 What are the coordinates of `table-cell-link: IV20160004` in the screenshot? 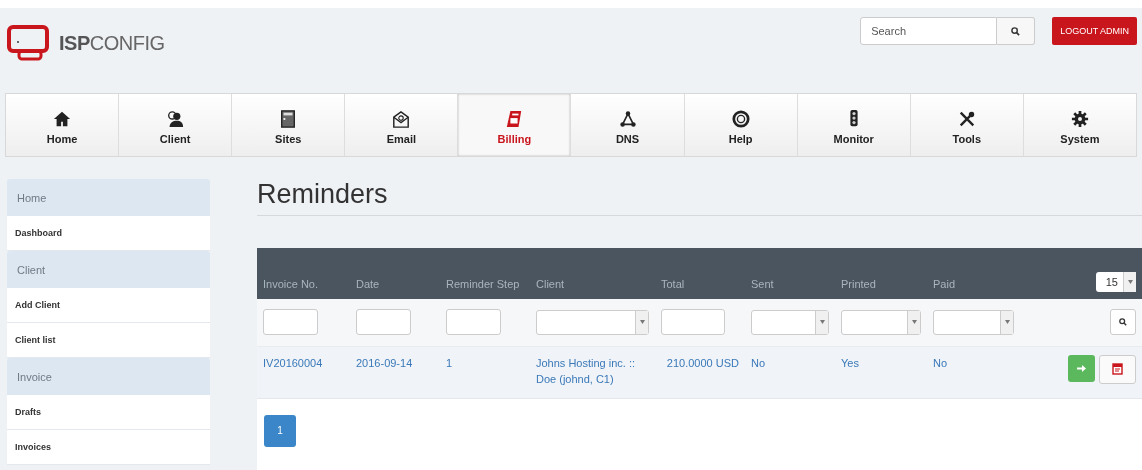 It's located at (303, 362).